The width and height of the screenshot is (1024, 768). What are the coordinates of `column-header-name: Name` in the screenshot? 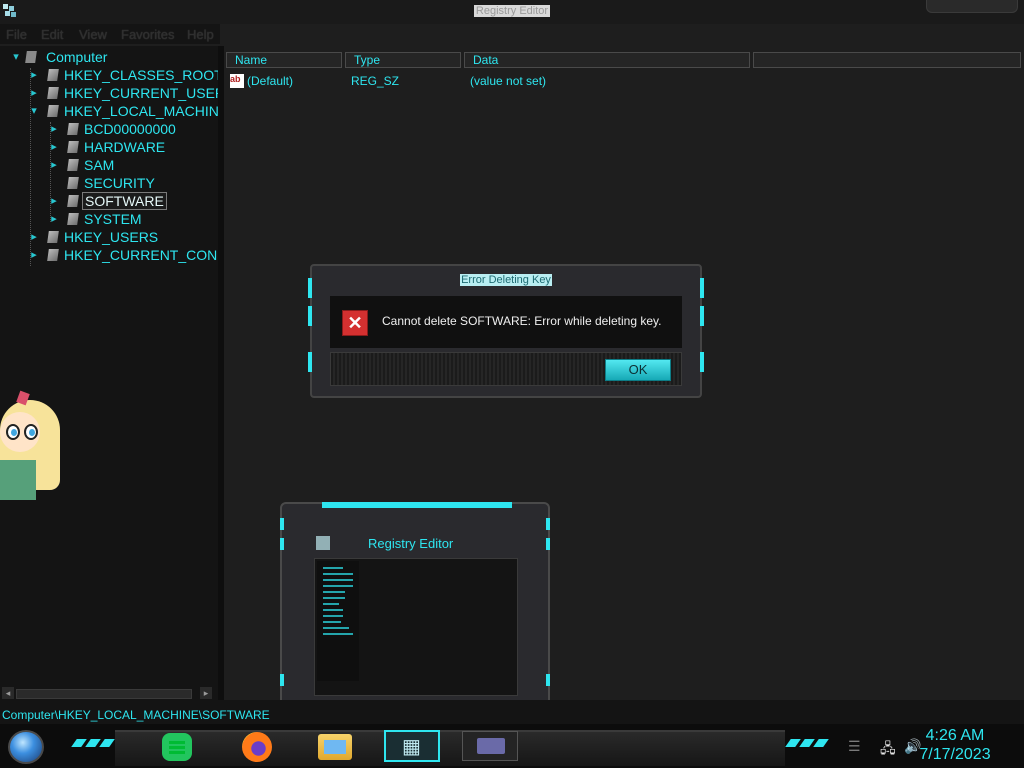 It's located at (284, 60).